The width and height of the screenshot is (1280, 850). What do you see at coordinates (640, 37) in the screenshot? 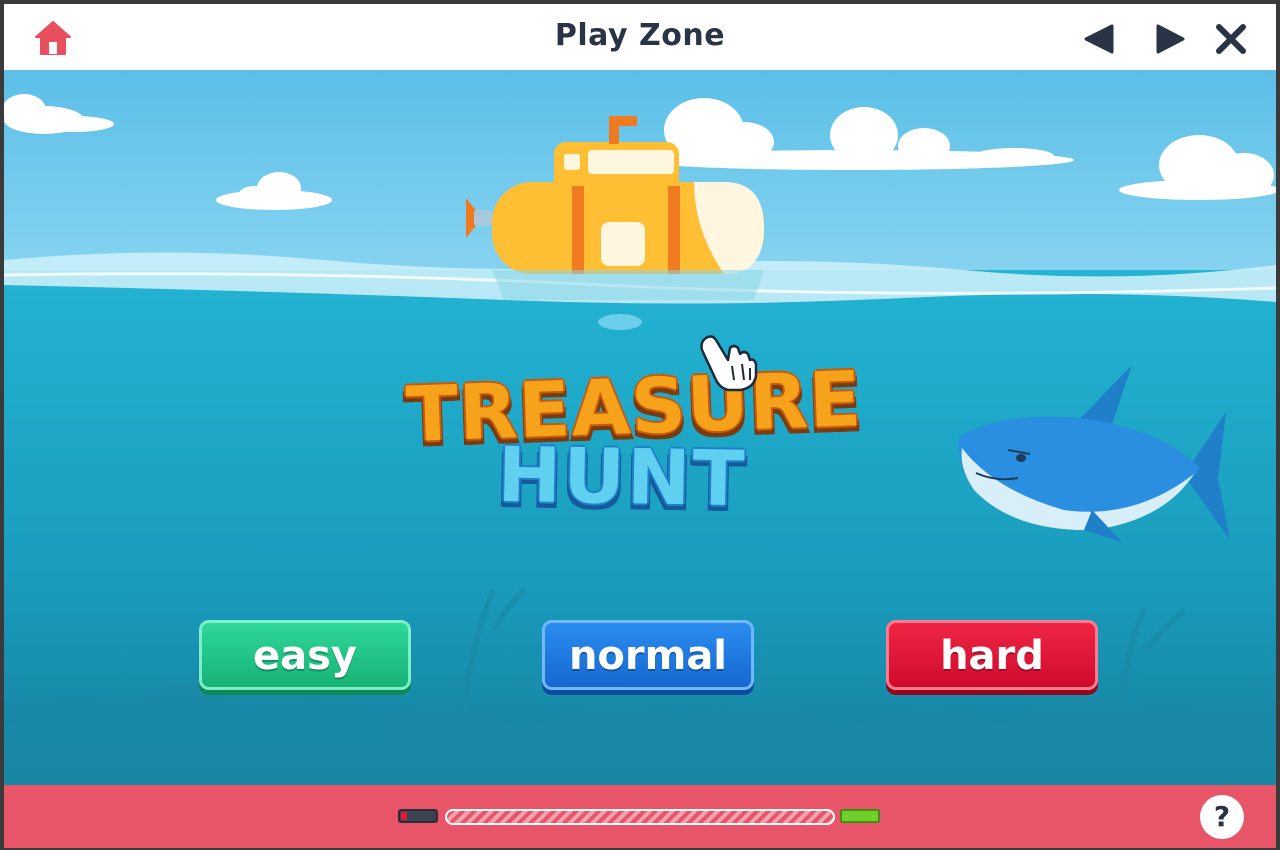
I see `title-bar: Play Zone` at bounding box center [640, 37].